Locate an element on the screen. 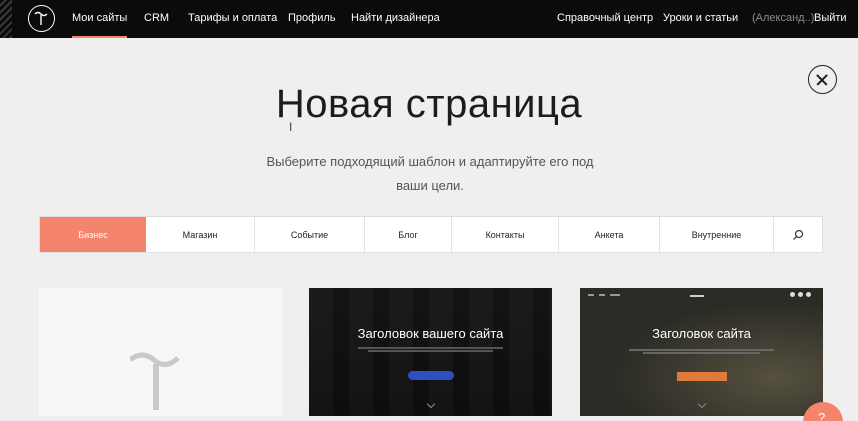 The image size is (858, 421). tab-contacts: Контакты is located at coordinates (505, 234).